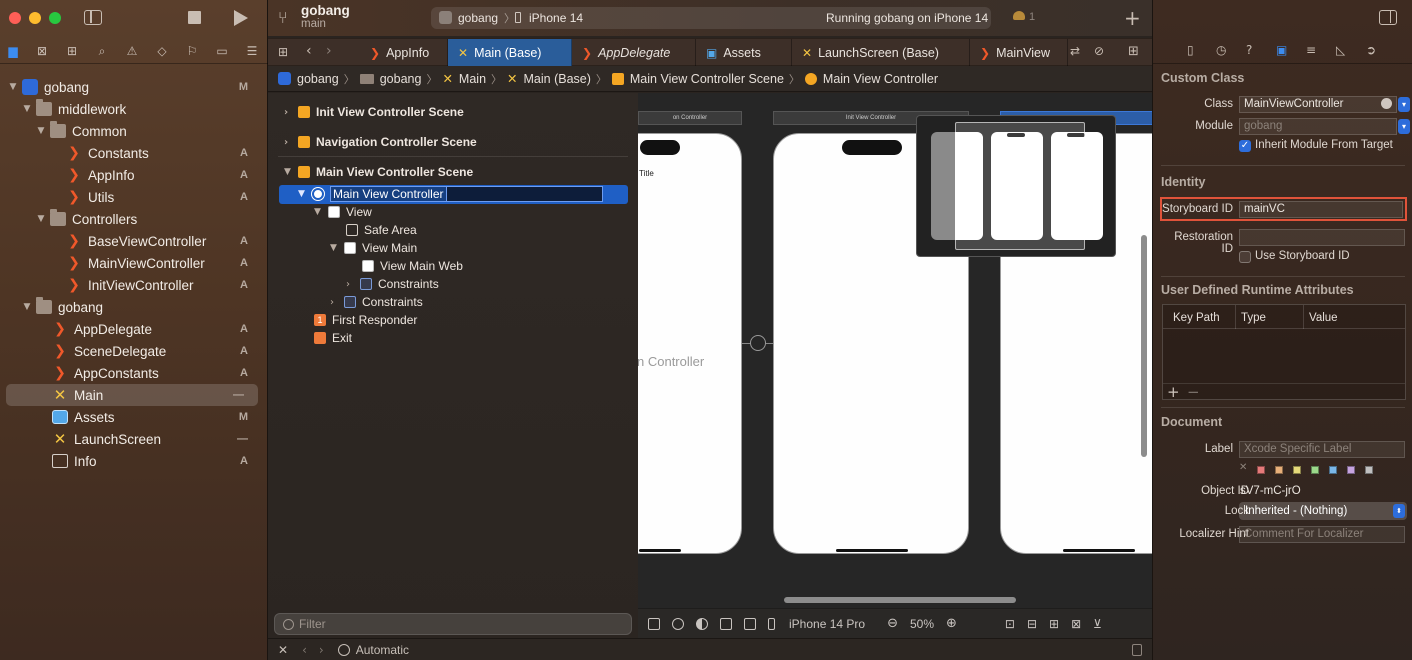 The height and width of the screenshot is (660, 1412). What do you see at coordinates (1032, 17) in the screenshot?
I see `warning-count: 1` at bounding box center [1032, 17].